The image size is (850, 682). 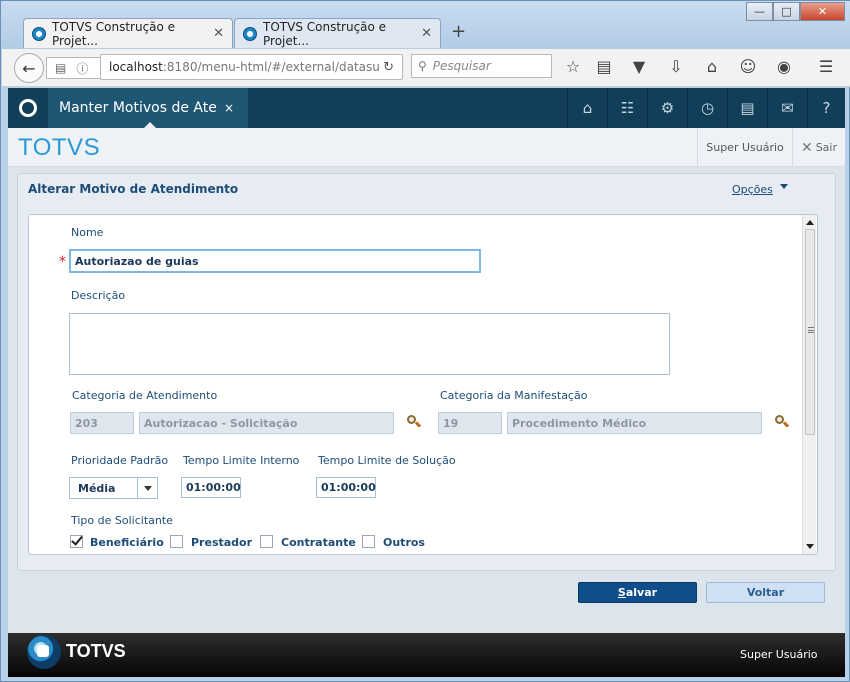 I want to click on gear-icon: ⚙, so click(x=667, y=108).